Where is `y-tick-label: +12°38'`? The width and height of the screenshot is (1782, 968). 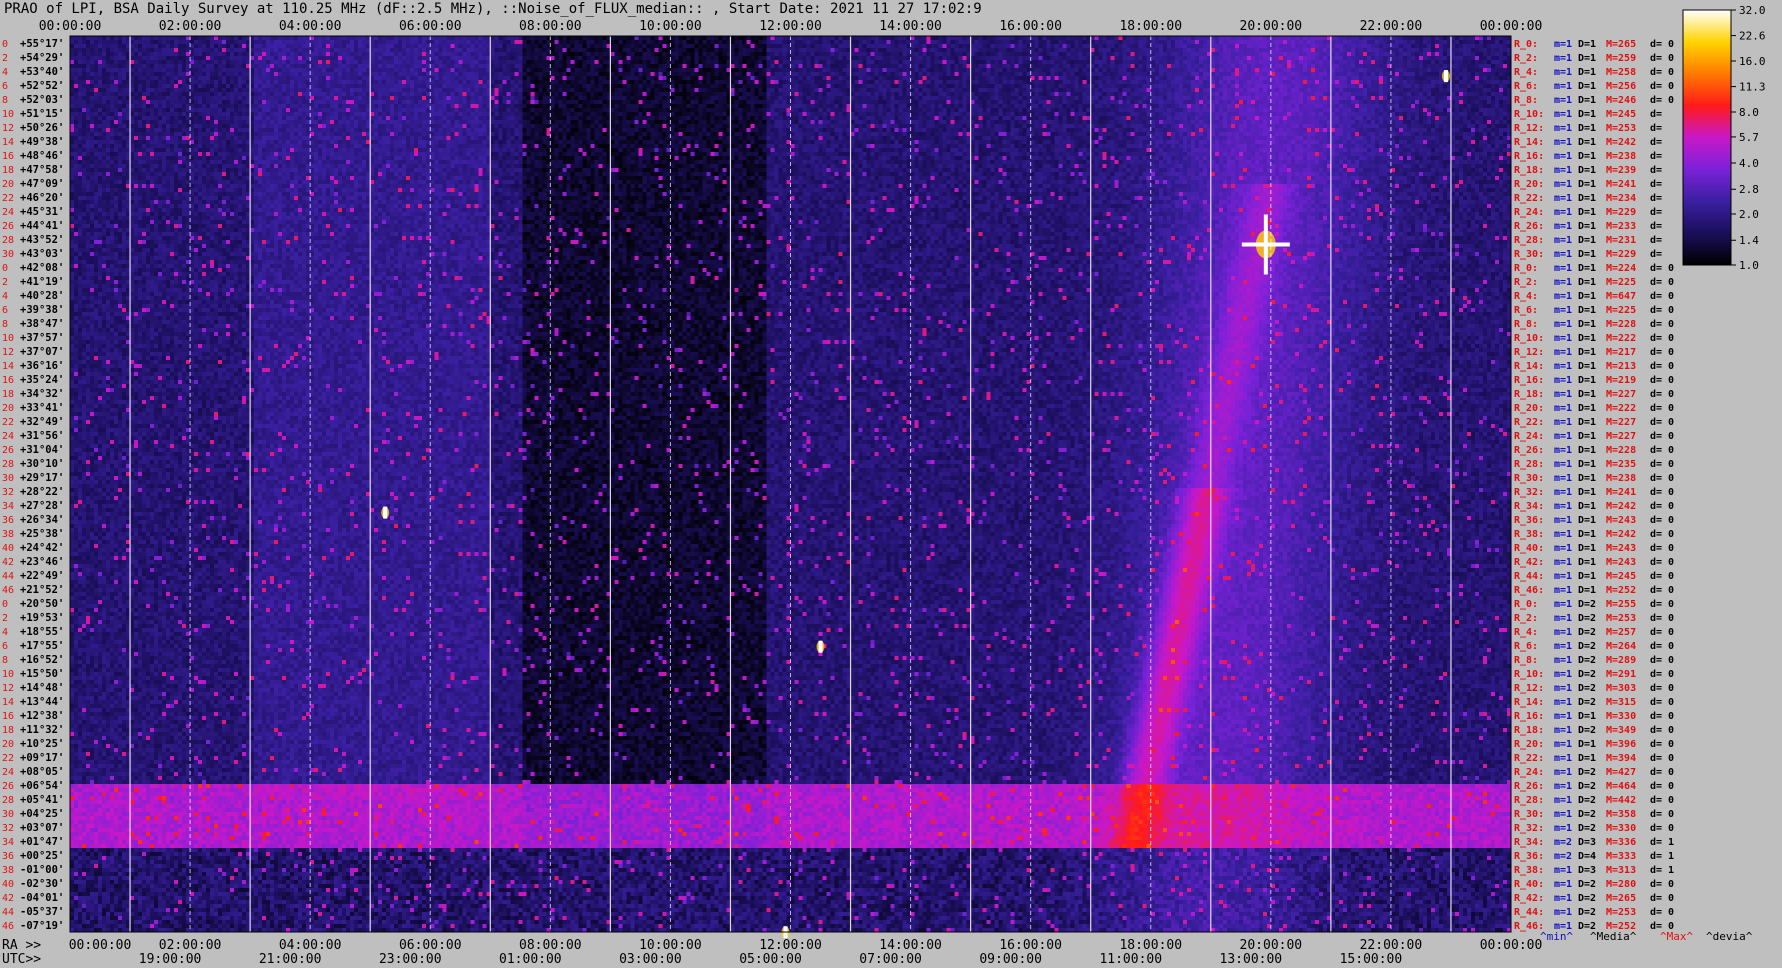
y-tick-label: +12°38' is located at coordinates (42, 716).